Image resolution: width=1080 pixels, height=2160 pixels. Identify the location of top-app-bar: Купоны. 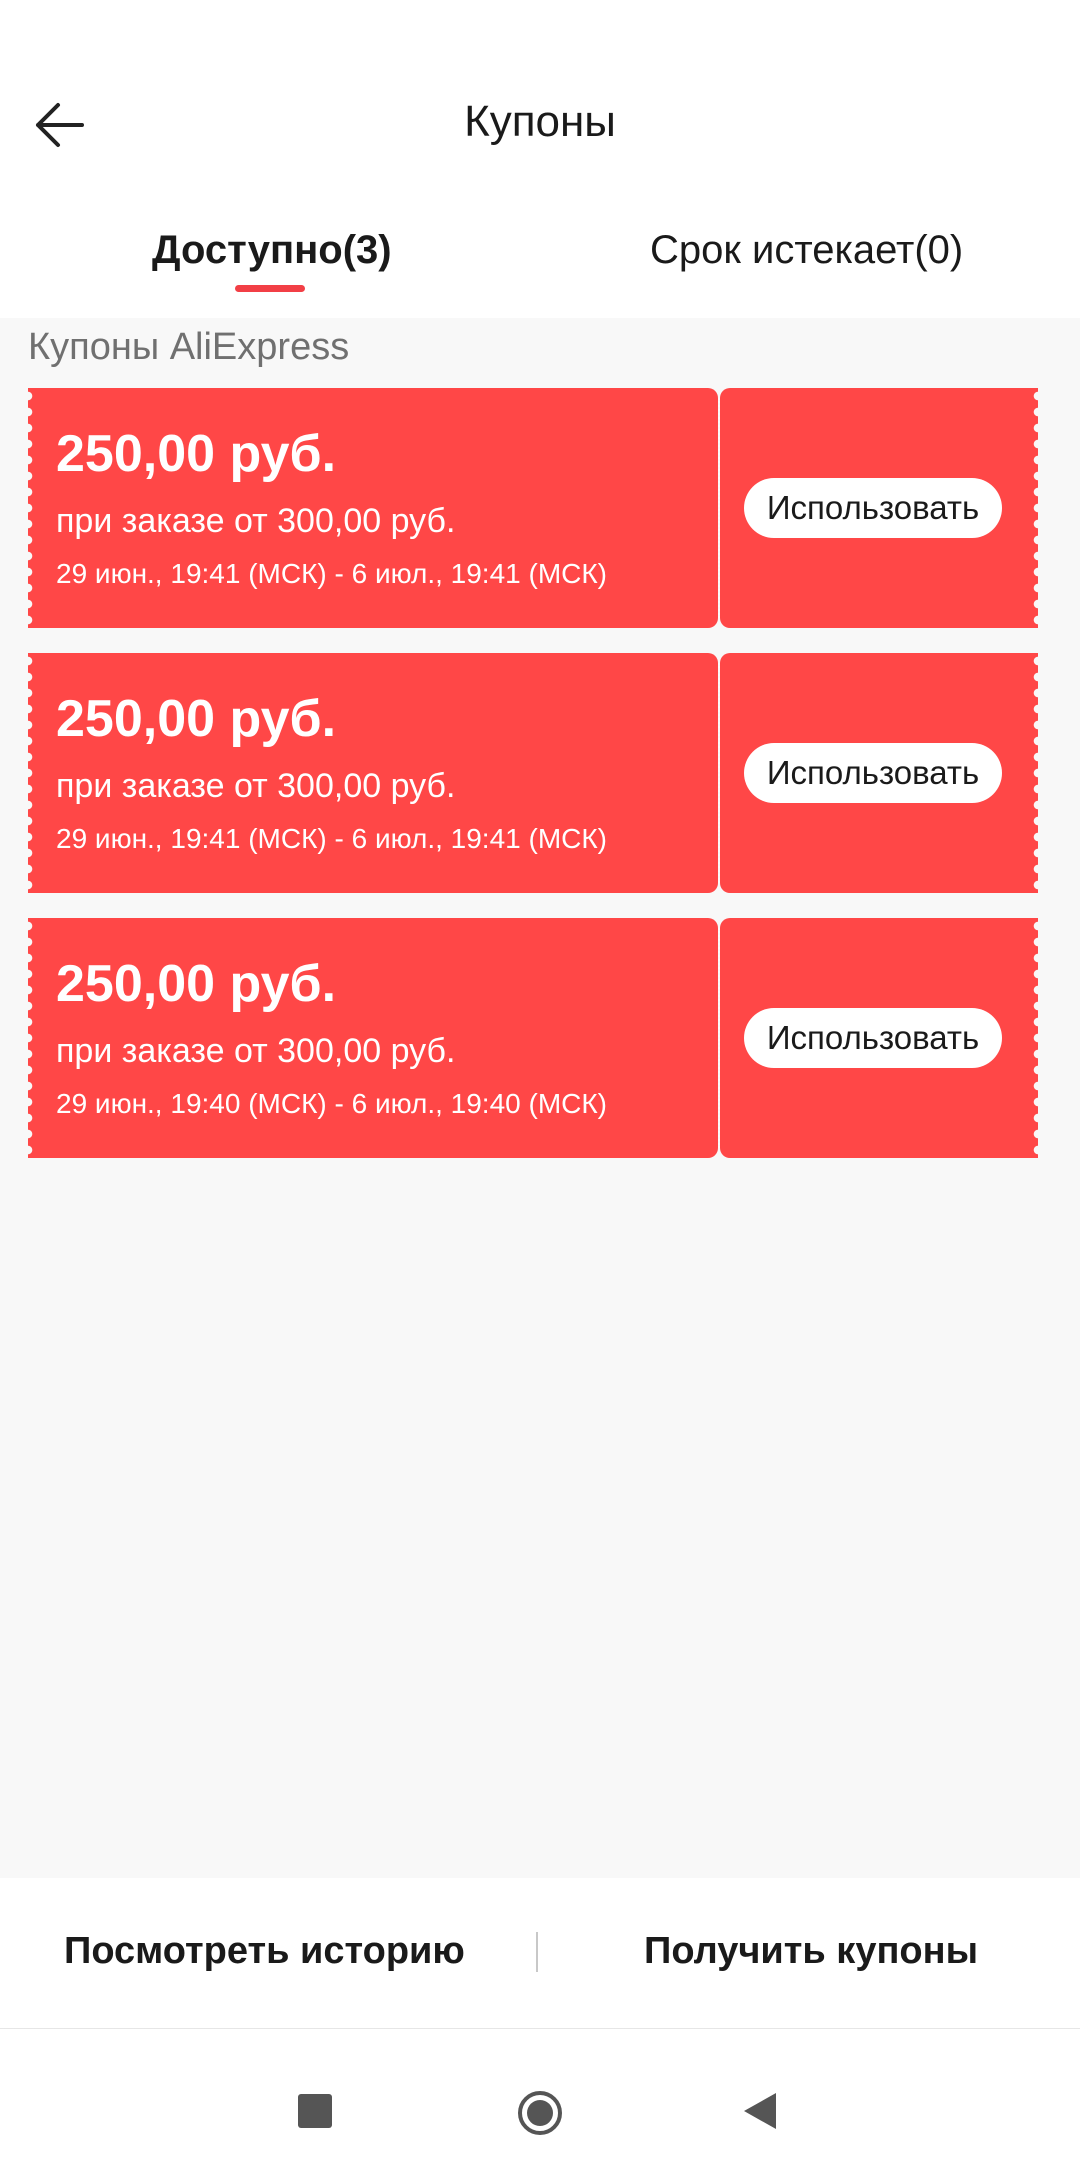
(540, 95).